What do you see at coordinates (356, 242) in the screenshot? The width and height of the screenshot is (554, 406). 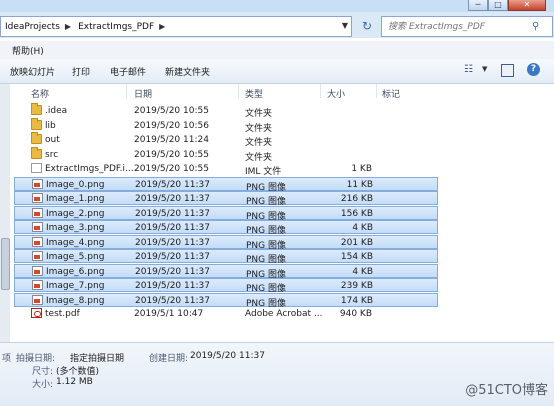 I see `file-size: 201 KB` at bounding box center [356, 242].